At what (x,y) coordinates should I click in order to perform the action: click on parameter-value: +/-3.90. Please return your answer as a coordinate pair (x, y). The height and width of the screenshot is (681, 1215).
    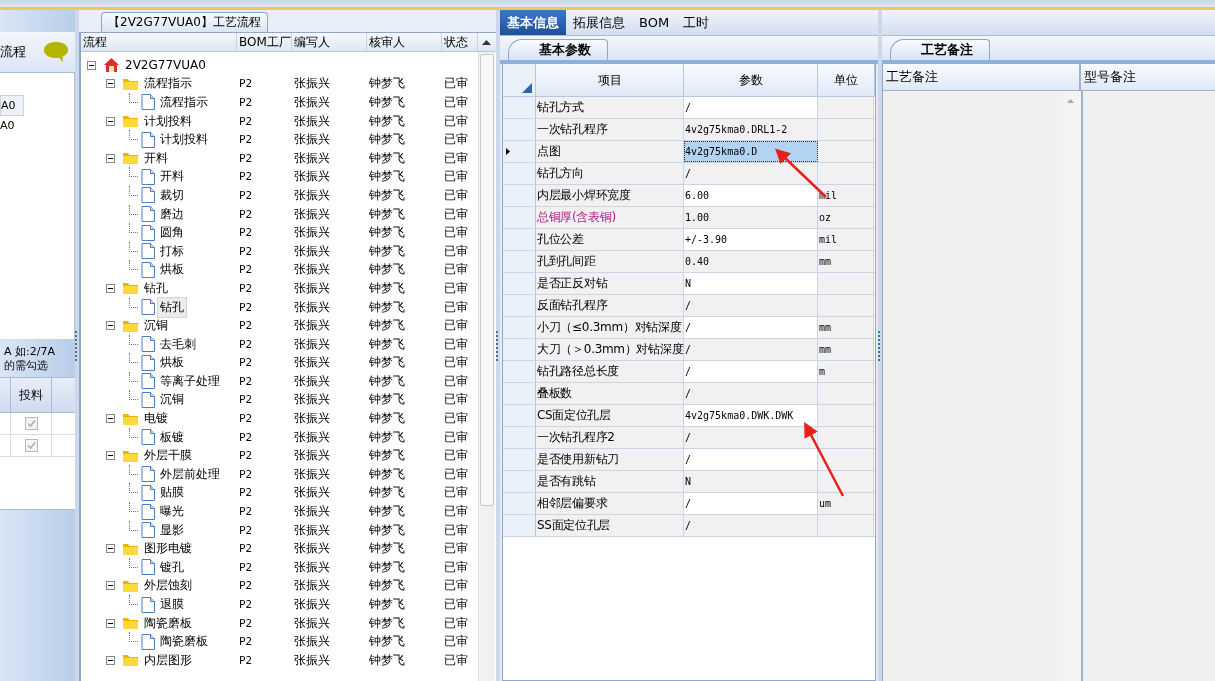
    Looking at the image, I should click on (751, 239).